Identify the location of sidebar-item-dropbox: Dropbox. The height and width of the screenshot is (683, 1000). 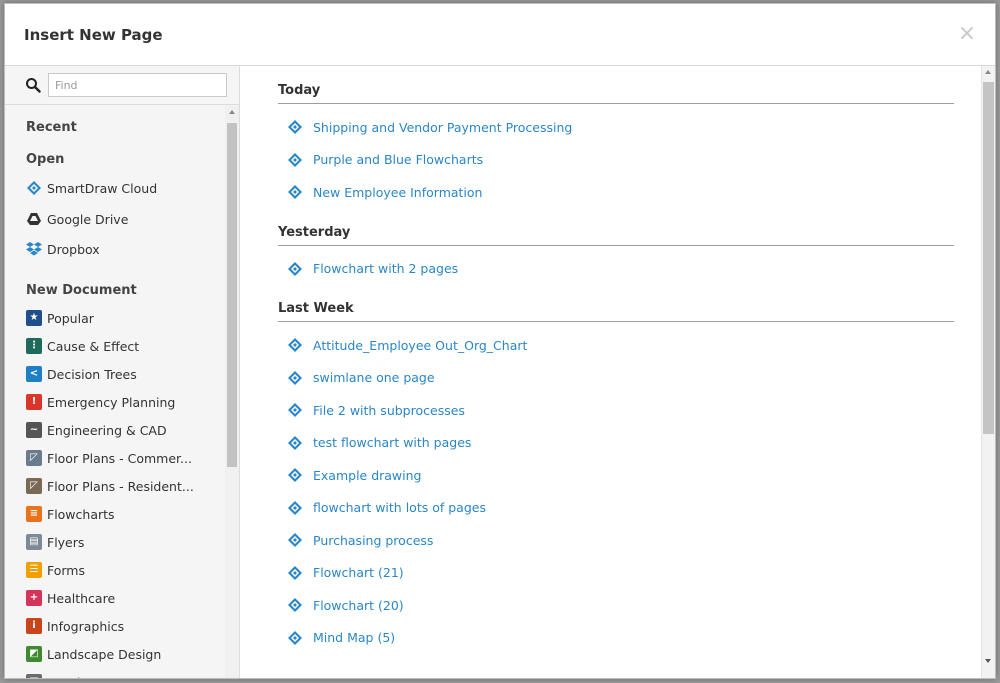
(63, 249).